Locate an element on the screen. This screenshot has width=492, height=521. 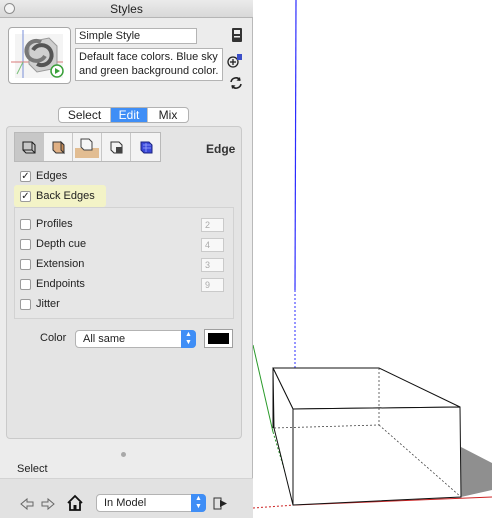
style-name-field: Simple Style is located at coordinates (136, 36).